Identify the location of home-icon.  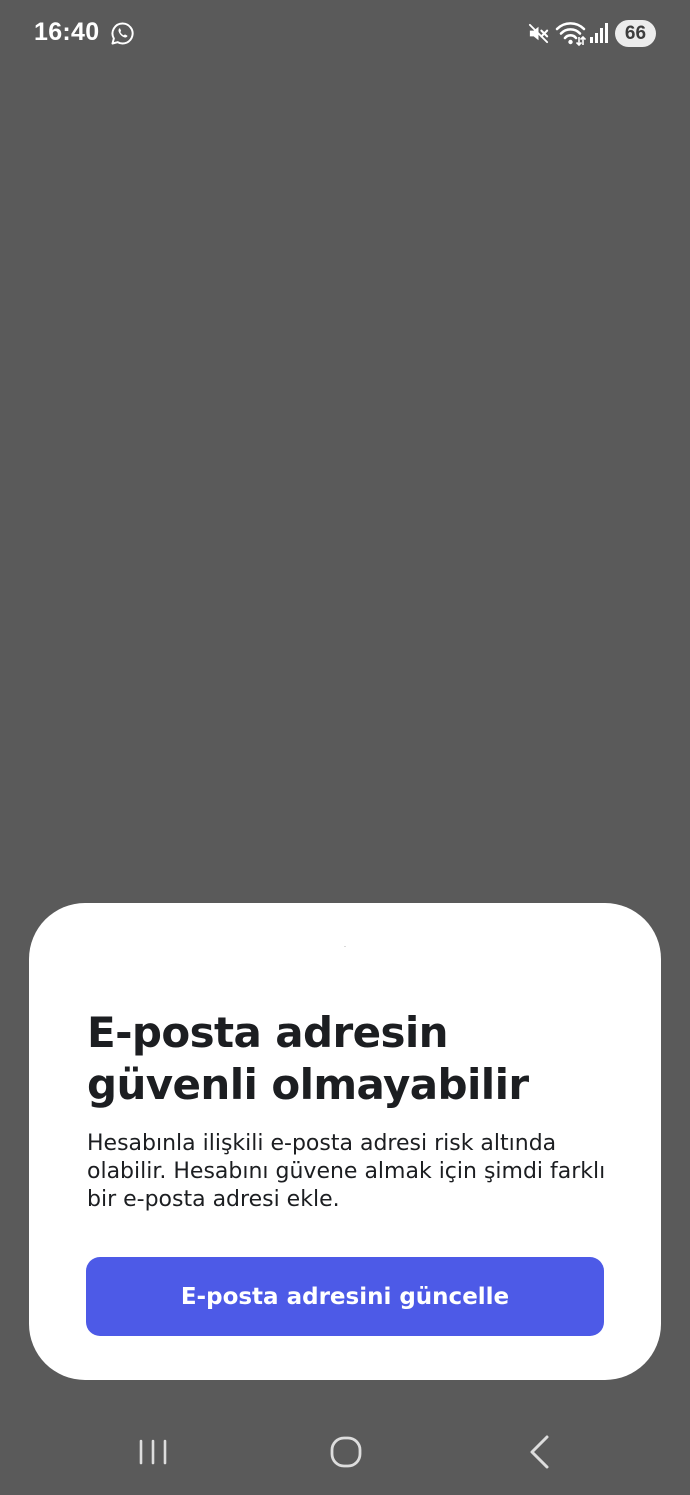
(346, 1453).